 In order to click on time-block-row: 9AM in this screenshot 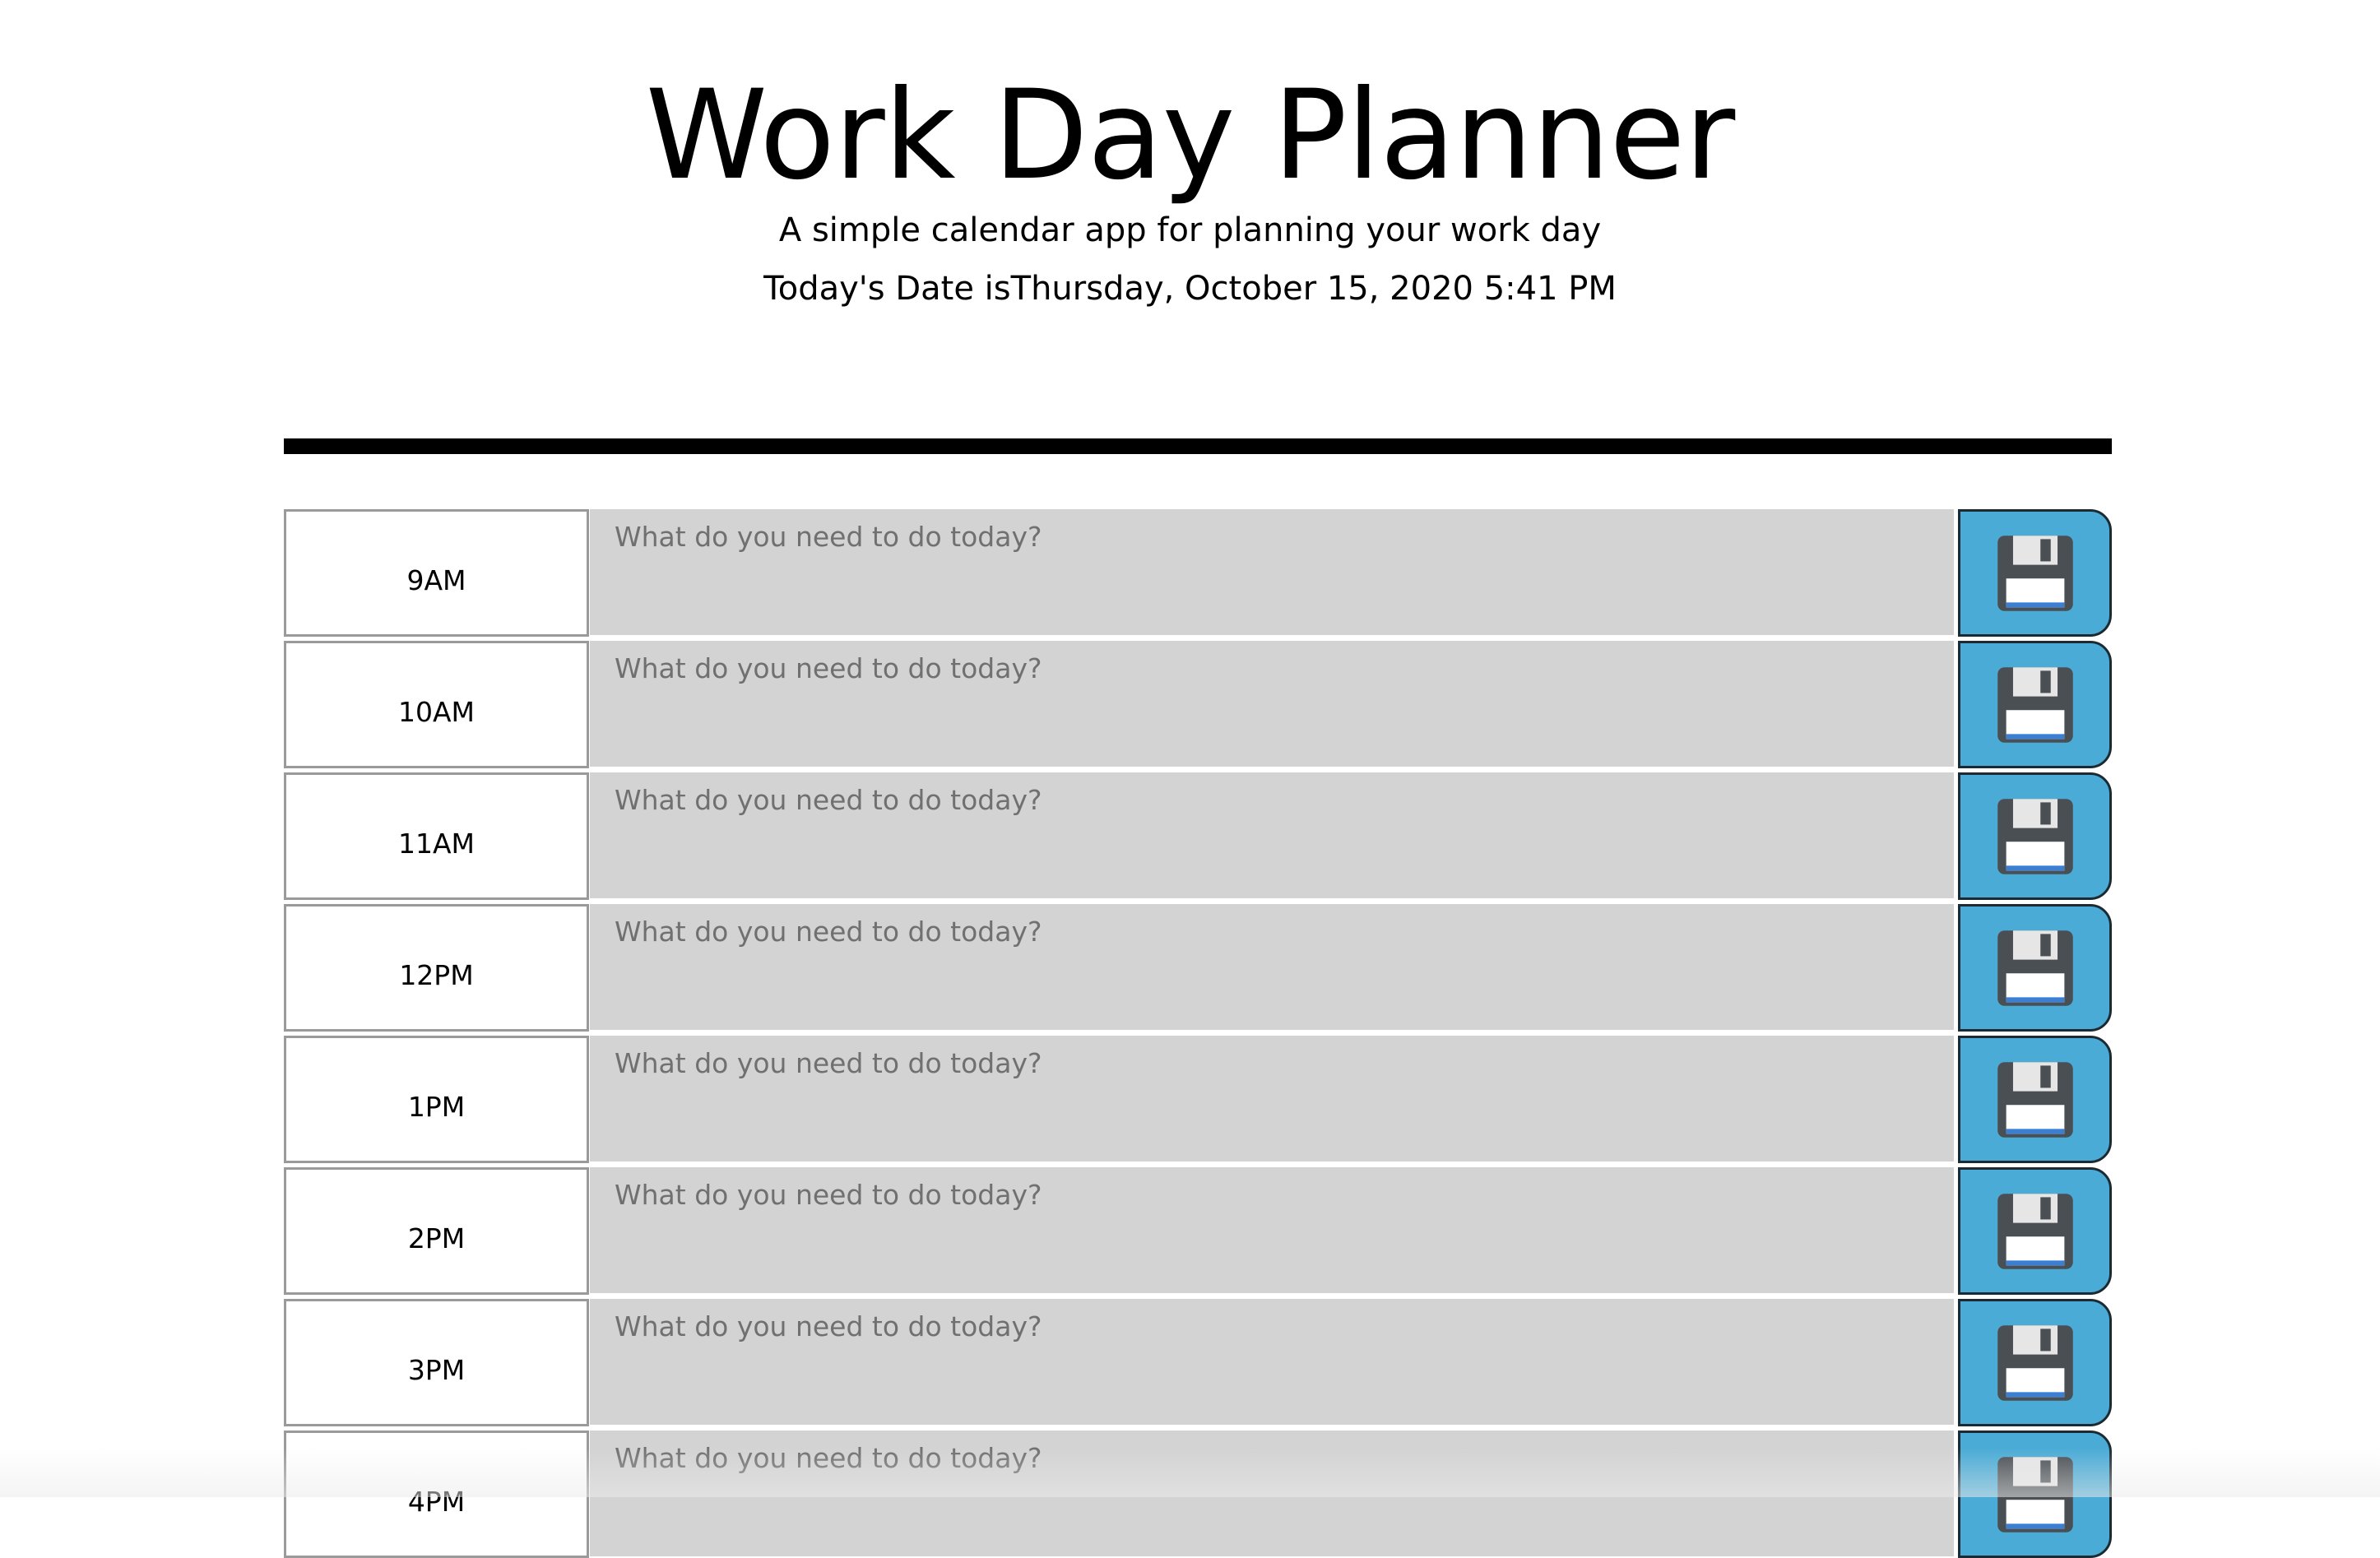, I will do `click(1198, 573)`.